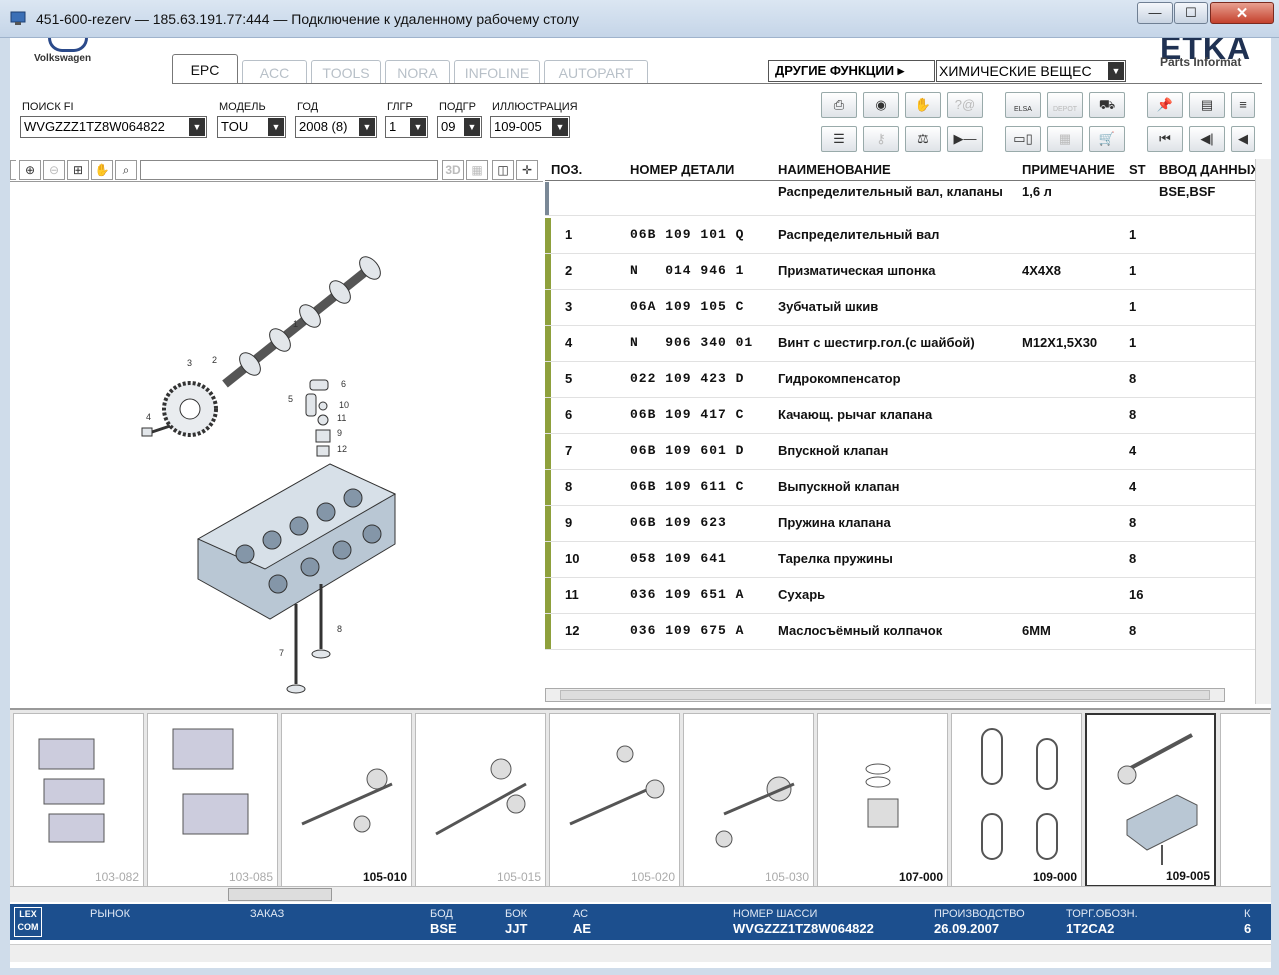 The height and width of the screenshot is (975, 1279). What do you see at coordinates (1209, 169) in the screenshot?
I see `col-data: ВВОД ДАННЫХ` at bounding box center [1209, 169].